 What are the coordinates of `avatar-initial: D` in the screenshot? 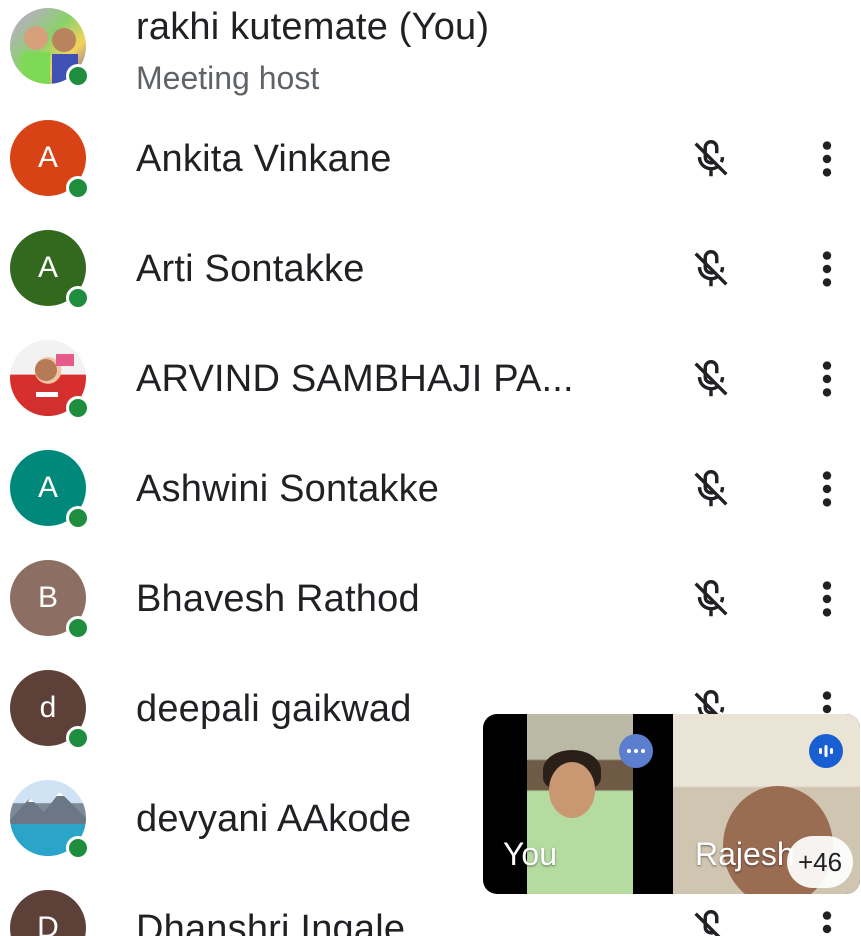 It's located at (48, 923).